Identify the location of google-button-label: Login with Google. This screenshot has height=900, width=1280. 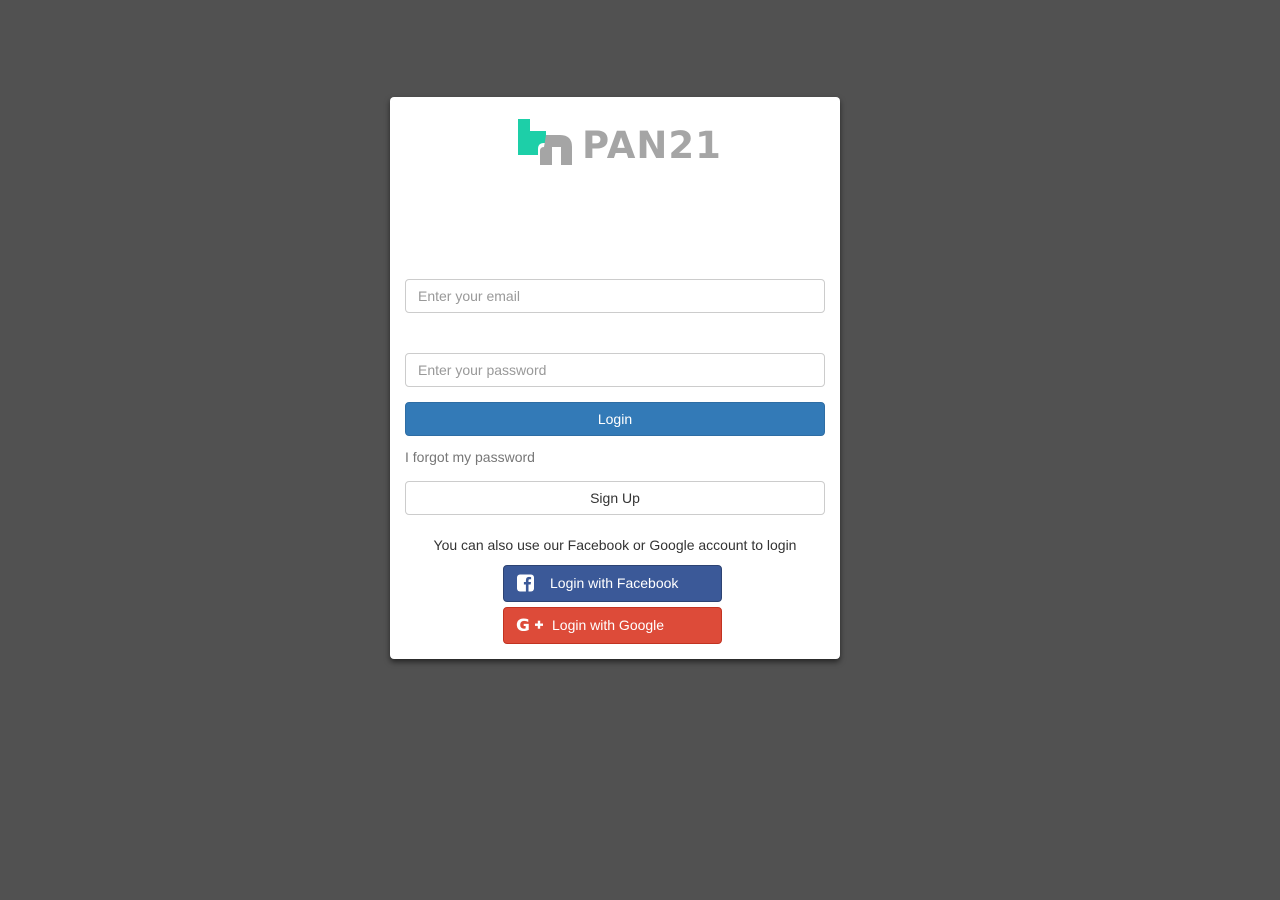
(608, 625).